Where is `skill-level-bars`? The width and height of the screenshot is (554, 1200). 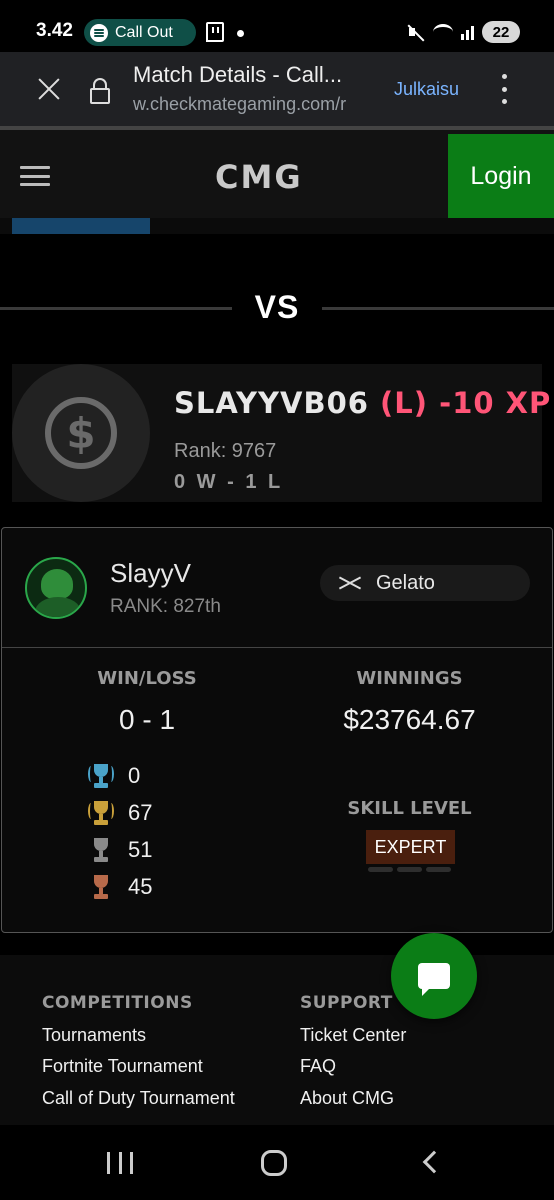 skill-level-bars is located at coordinates (409, 869).